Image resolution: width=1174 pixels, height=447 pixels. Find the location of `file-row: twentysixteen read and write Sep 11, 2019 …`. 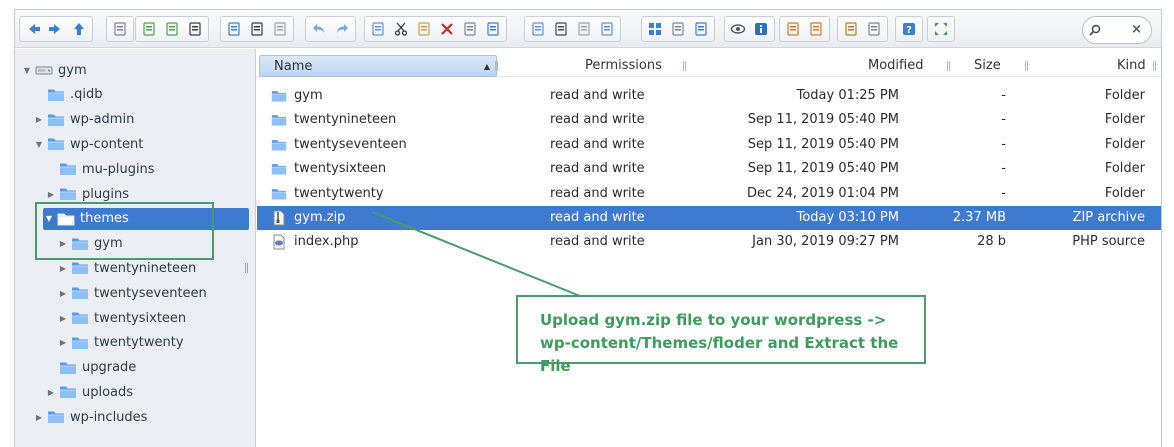

file-row: twentysixteen read and write Sep 11, 2019 … is located at coordinates (709, 169).